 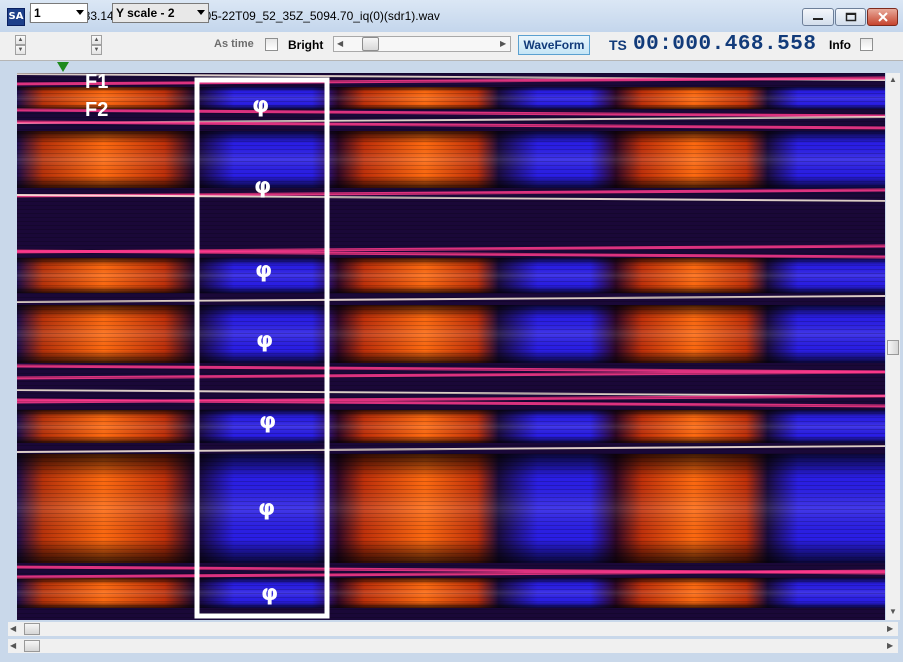 What do you see at coordinates (453, 646) in the screenshot?
I see `horizontal-scrollbar-bottom: ◀ ▶` at bounding box center [453, 646].